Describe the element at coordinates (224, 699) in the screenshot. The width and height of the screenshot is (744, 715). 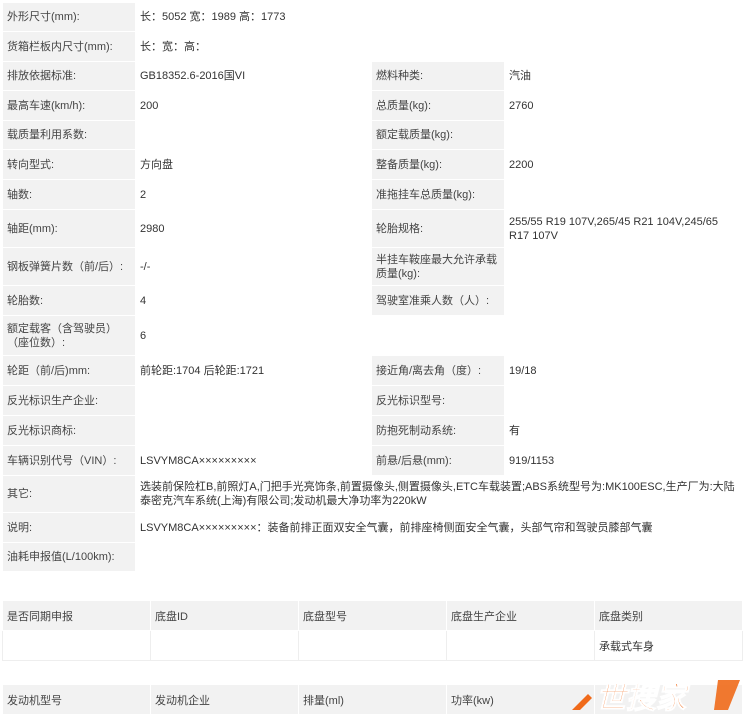
I see `engine-header-cell: 发动机企业` at that location.